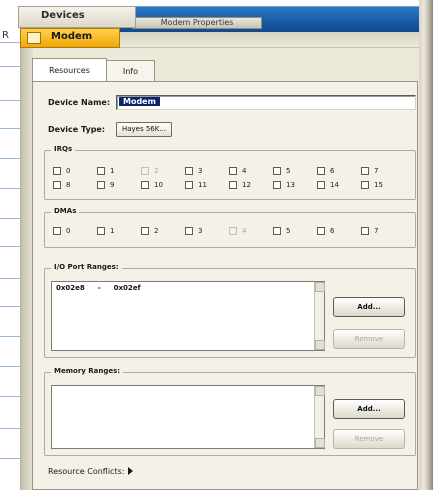 This screenshot has height=490, width=433. I want to click on dma-checkbox-label: 7, so click(376, 231).